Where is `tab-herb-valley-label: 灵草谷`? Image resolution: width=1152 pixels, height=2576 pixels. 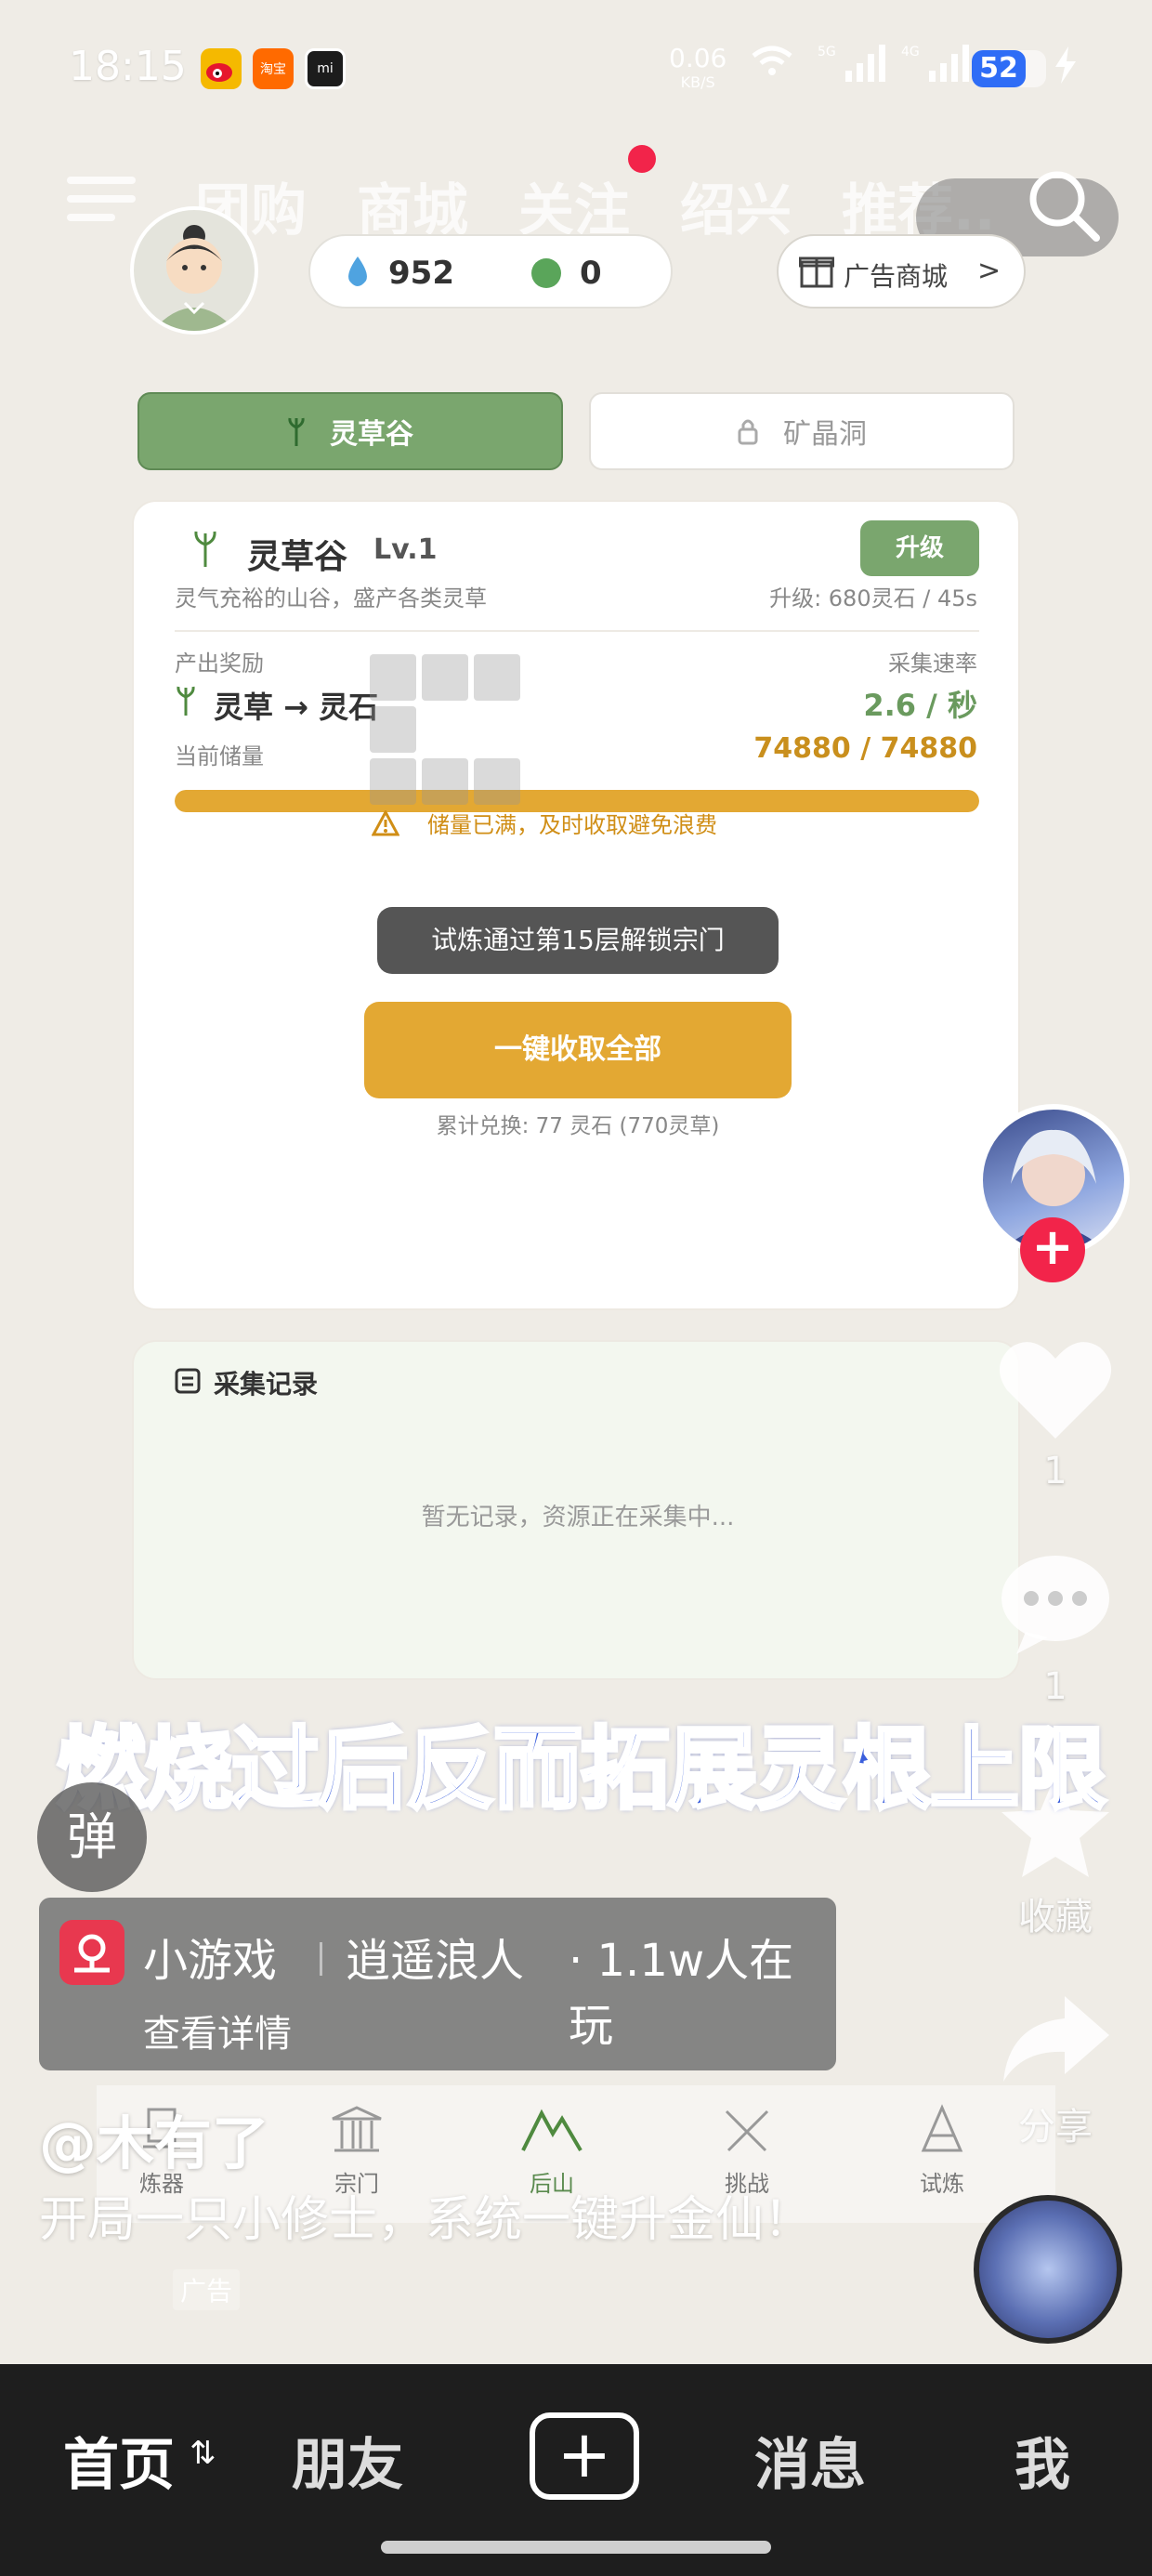 tab-herb-valley-label: 灵草谷 is located at coordinates (371, 434).